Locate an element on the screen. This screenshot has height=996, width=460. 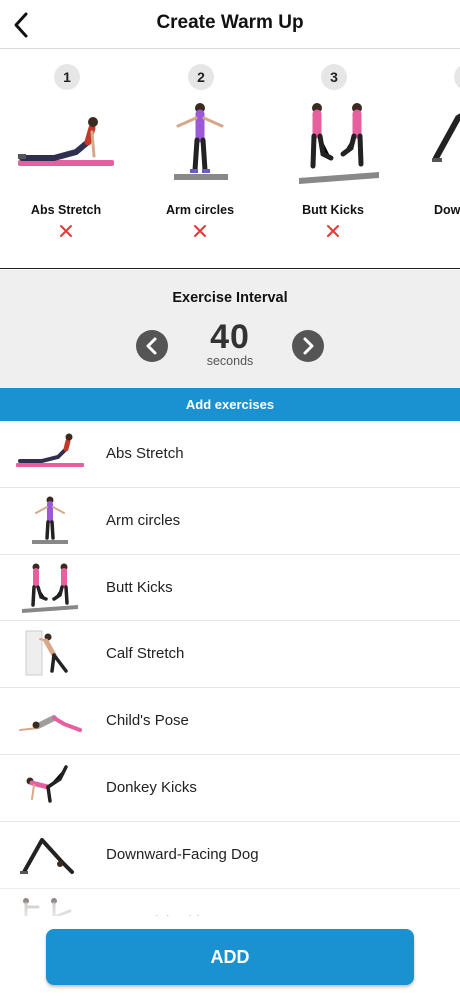
add-button: ADD is located at coordinates (230, 957).